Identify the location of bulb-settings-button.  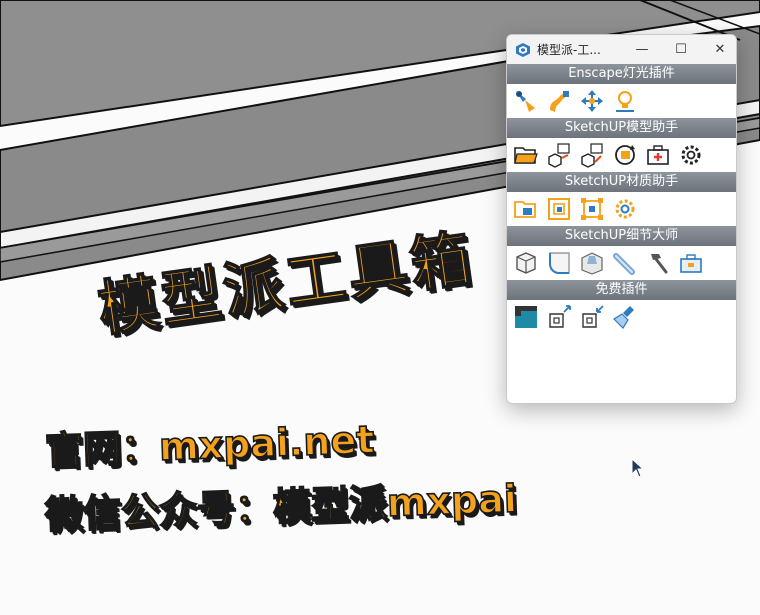
(625, 101).